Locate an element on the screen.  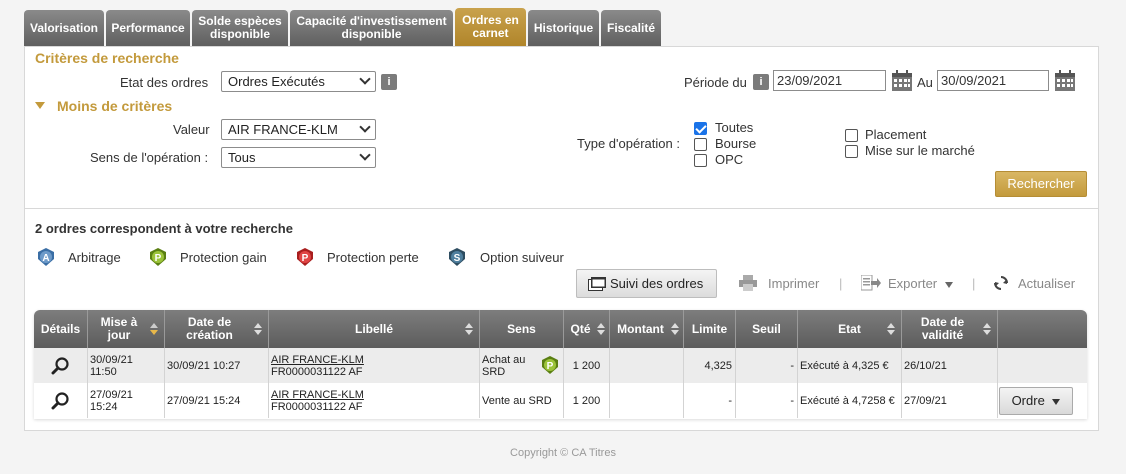
sens-label: Sens de l'opération : is located at coordinates (149, 157).